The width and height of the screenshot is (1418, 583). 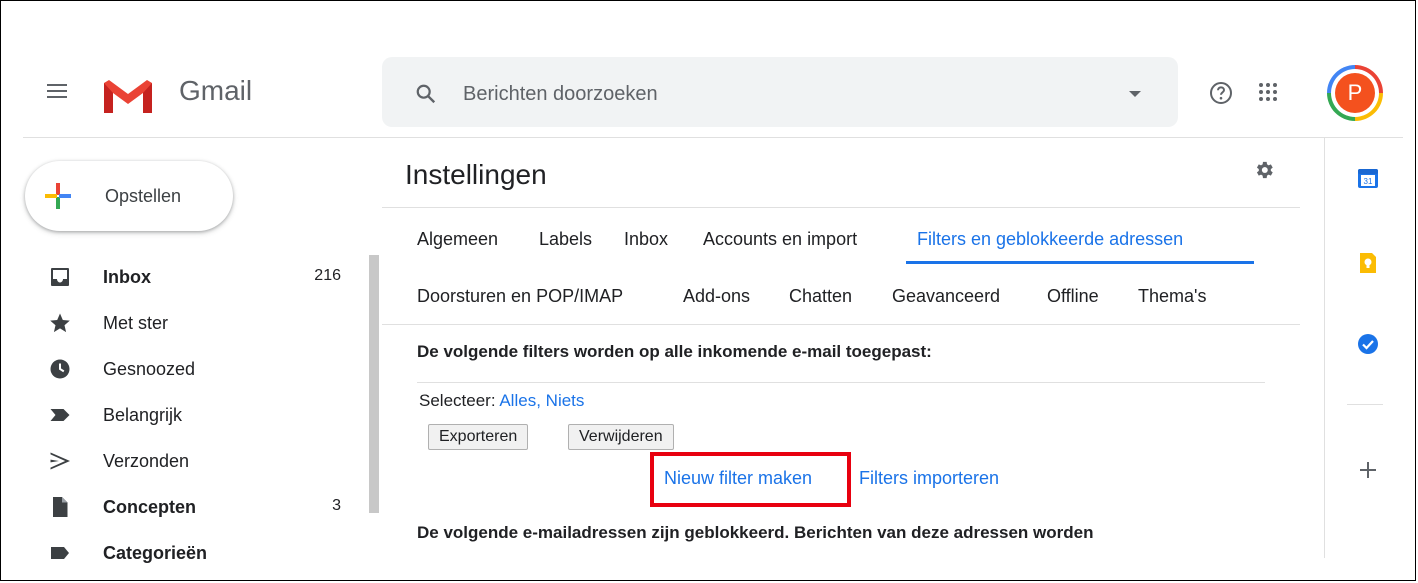 What do you see at coordinates (60, 461) in the screenshot?
I see `send-icon` at bounding box center [60, 461].